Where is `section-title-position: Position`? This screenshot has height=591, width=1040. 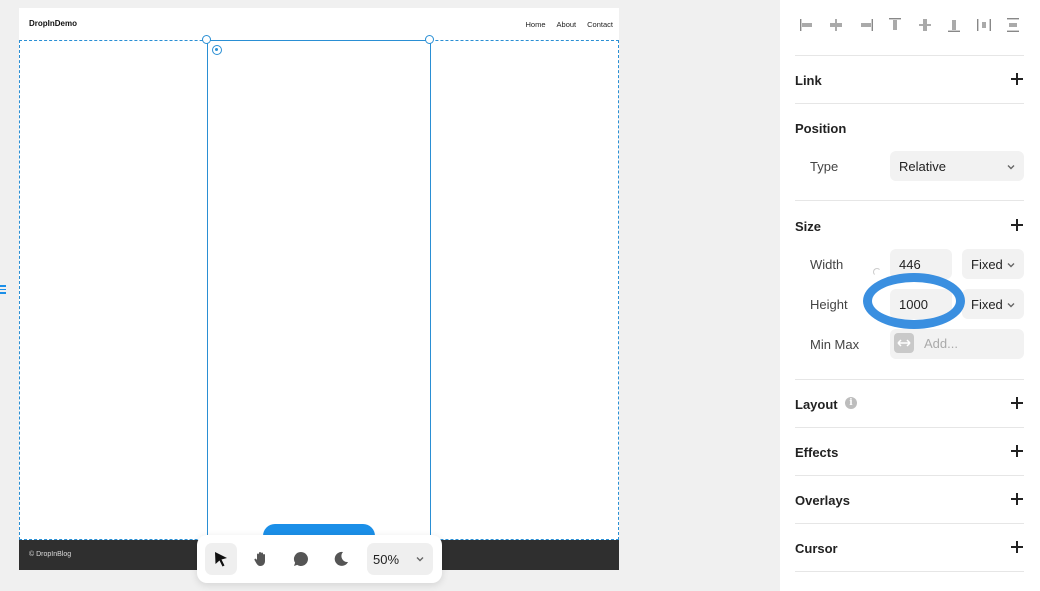 section-title-position: Position is located at coordinates (821, 128).